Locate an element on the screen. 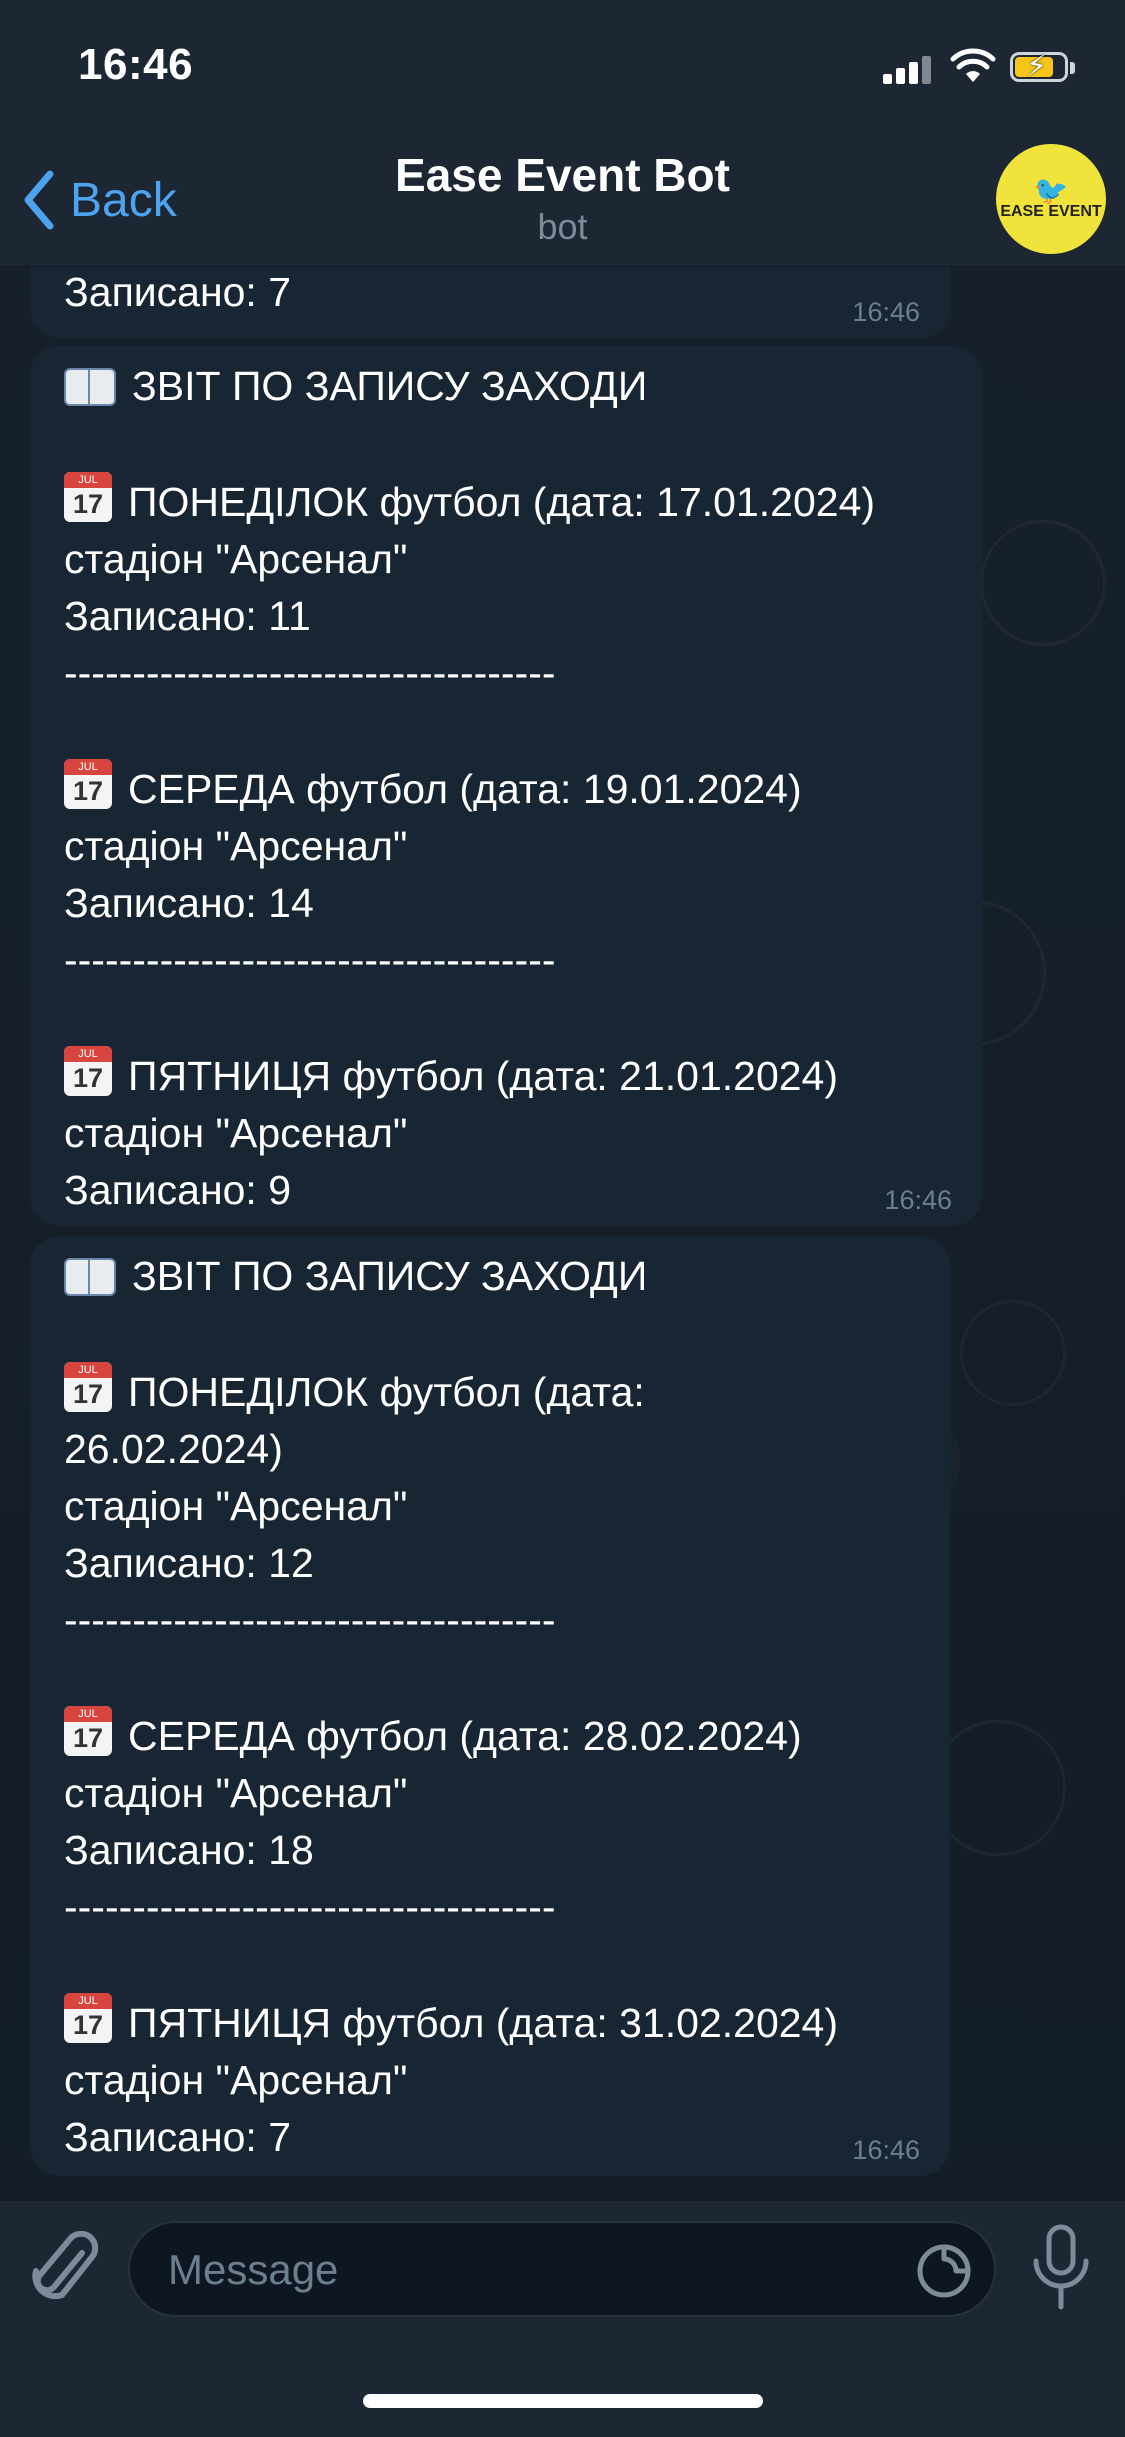  event-title: СЕРЕДА футбол (дата: 19.01.2024) is located at coordinates (465, 789).